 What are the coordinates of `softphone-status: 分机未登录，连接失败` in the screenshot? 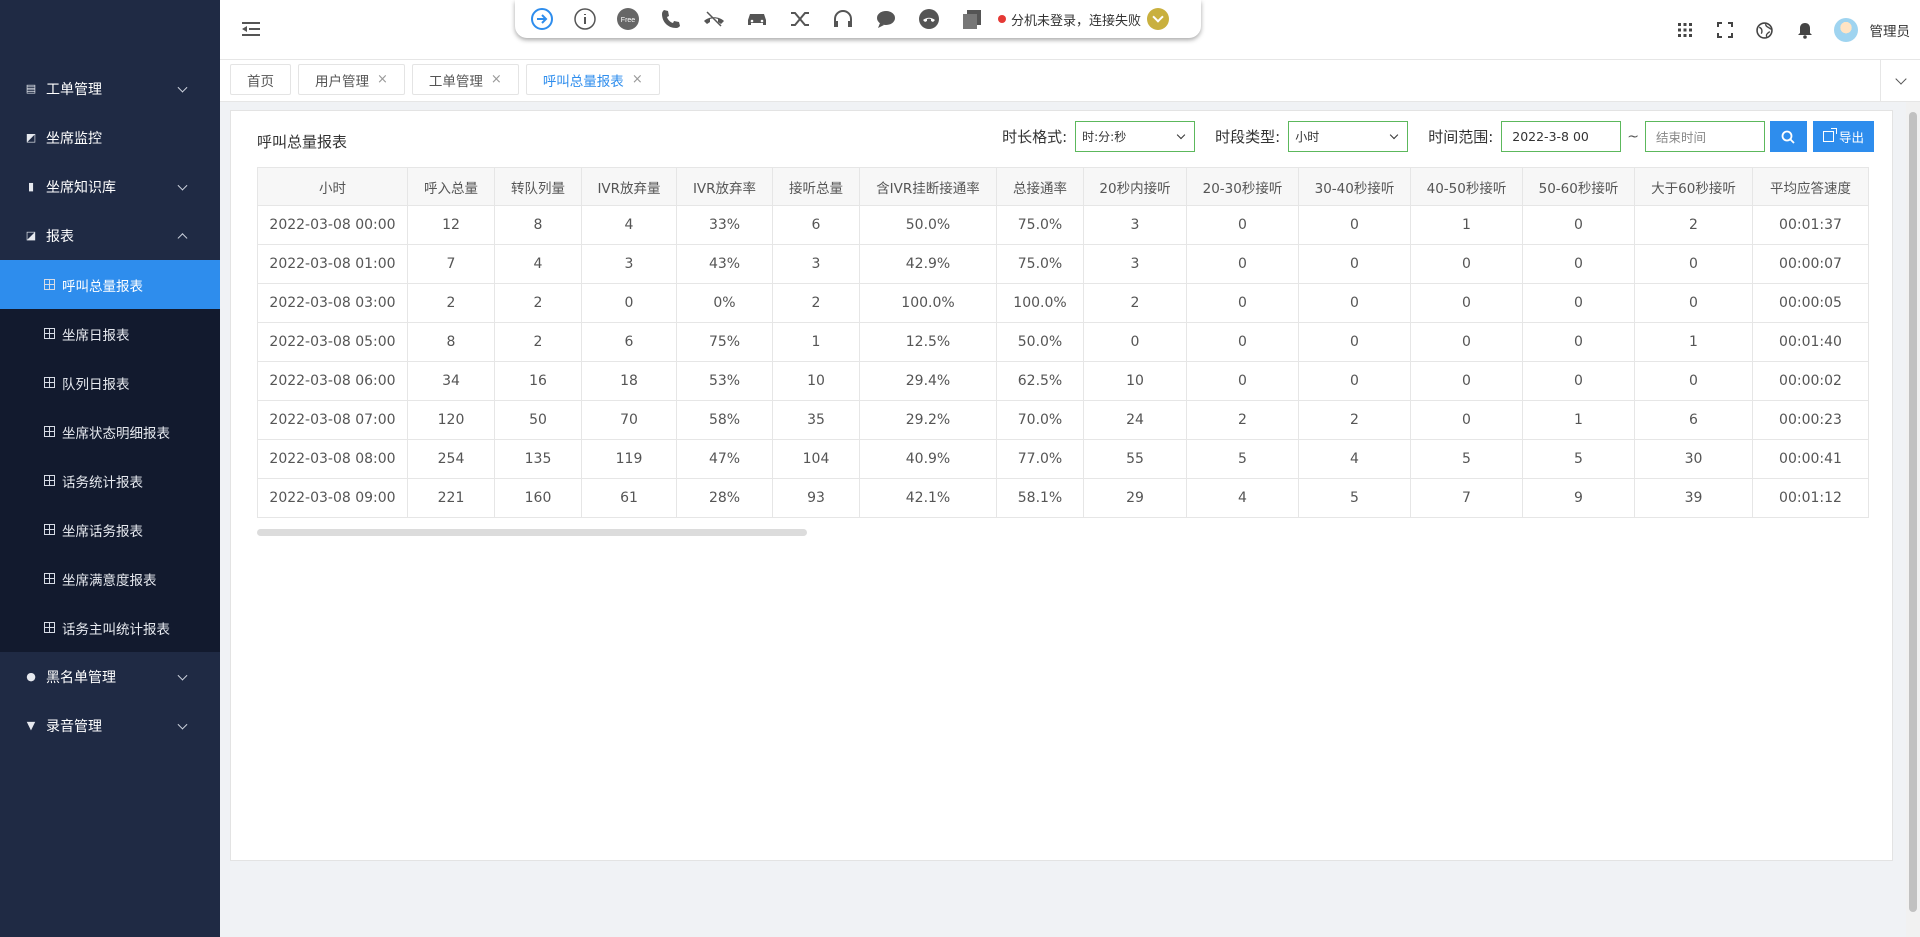 It's located at (1084, 19).